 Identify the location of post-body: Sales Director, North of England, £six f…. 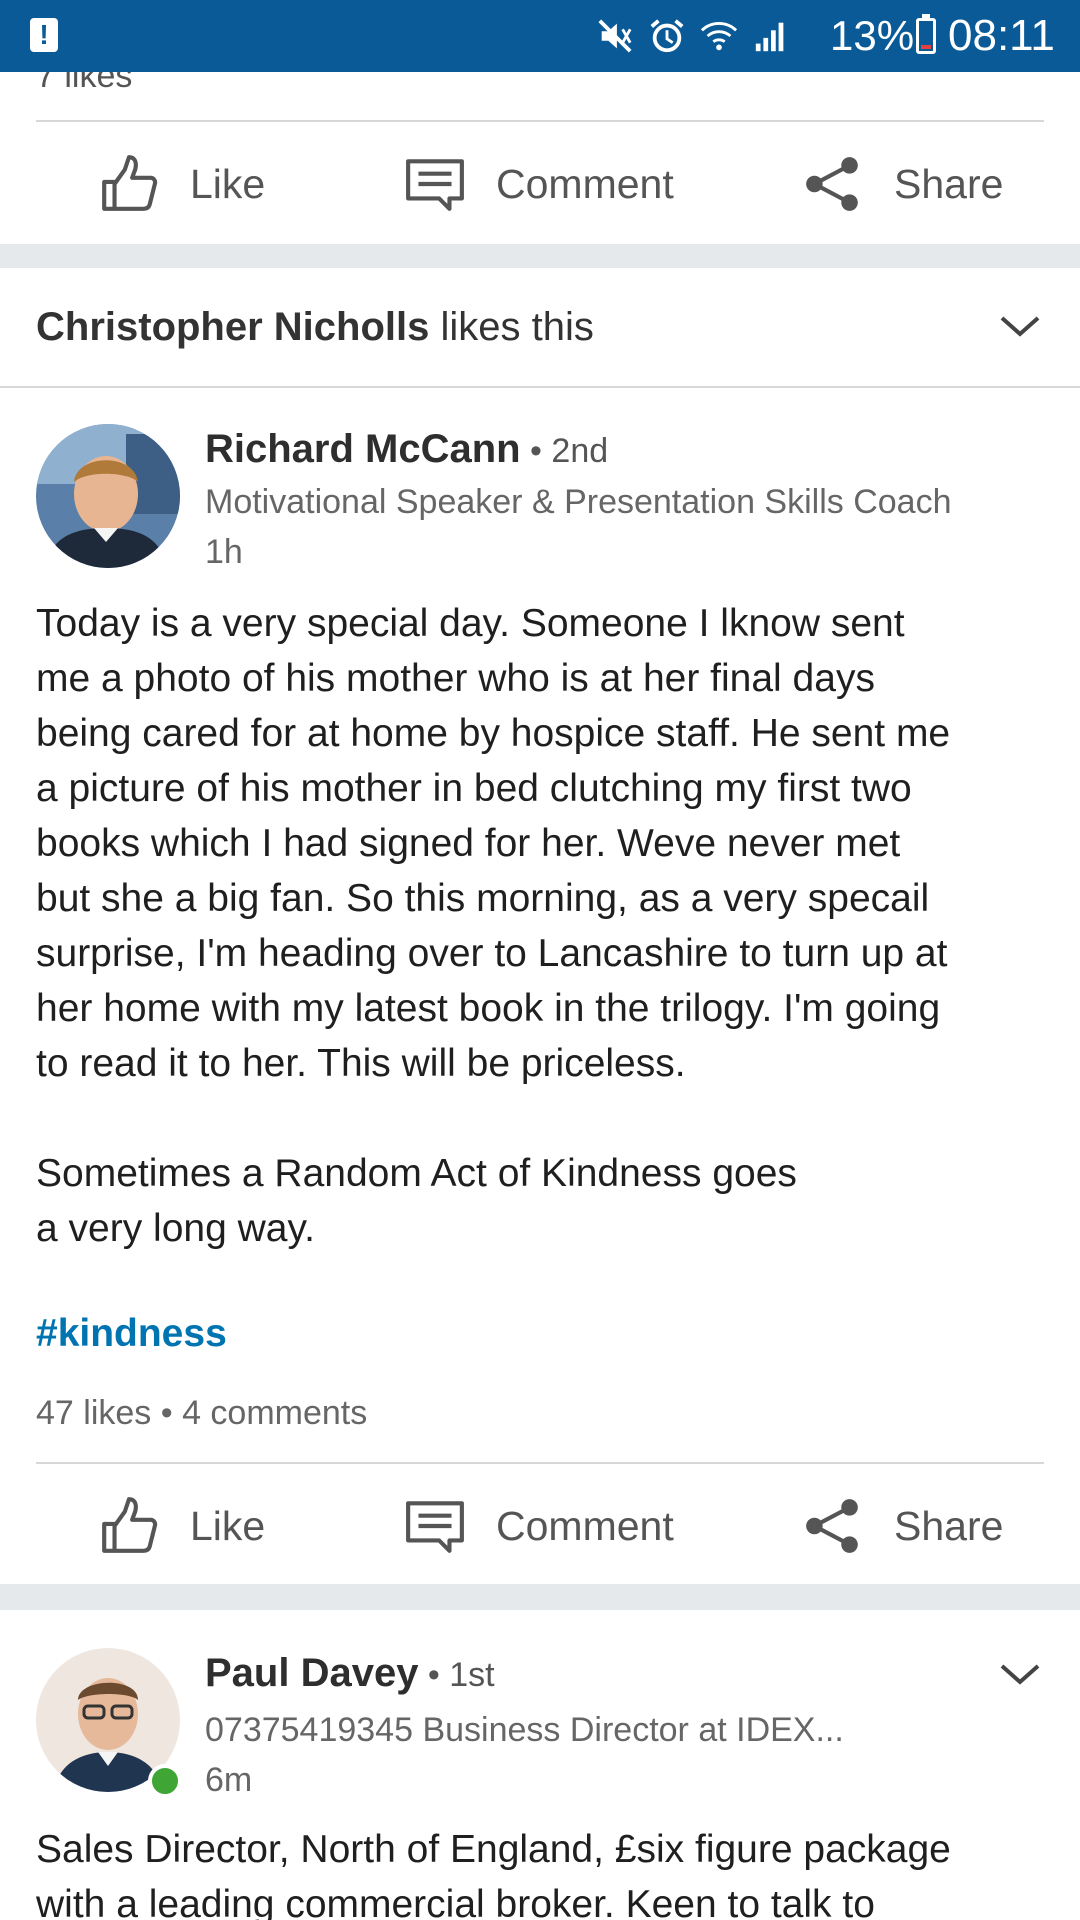
(493, 1874).